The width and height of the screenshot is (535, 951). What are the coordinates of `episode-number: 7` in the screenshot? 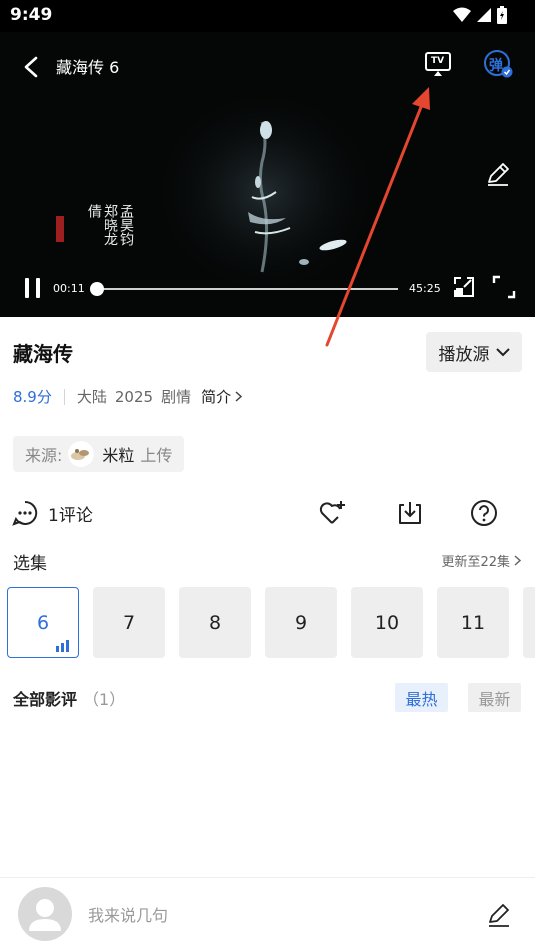 It's located at (129, 622).